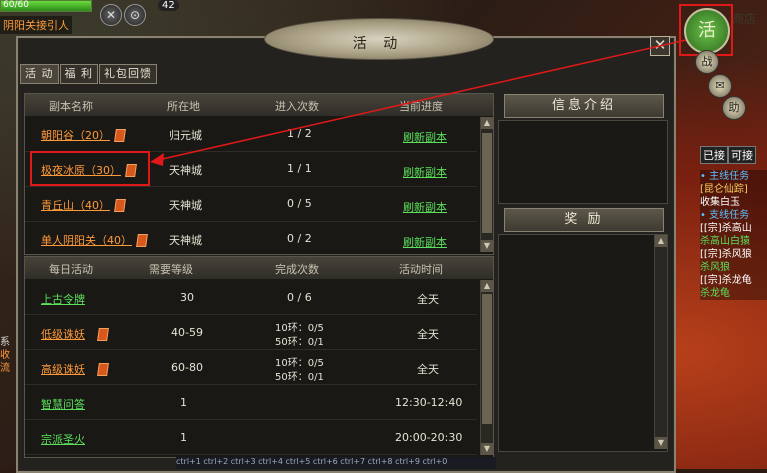  What do you see at coordinates (111, 15) in the screenshot?
I see `close-icon: ✕` at bounding box center [111, 15].